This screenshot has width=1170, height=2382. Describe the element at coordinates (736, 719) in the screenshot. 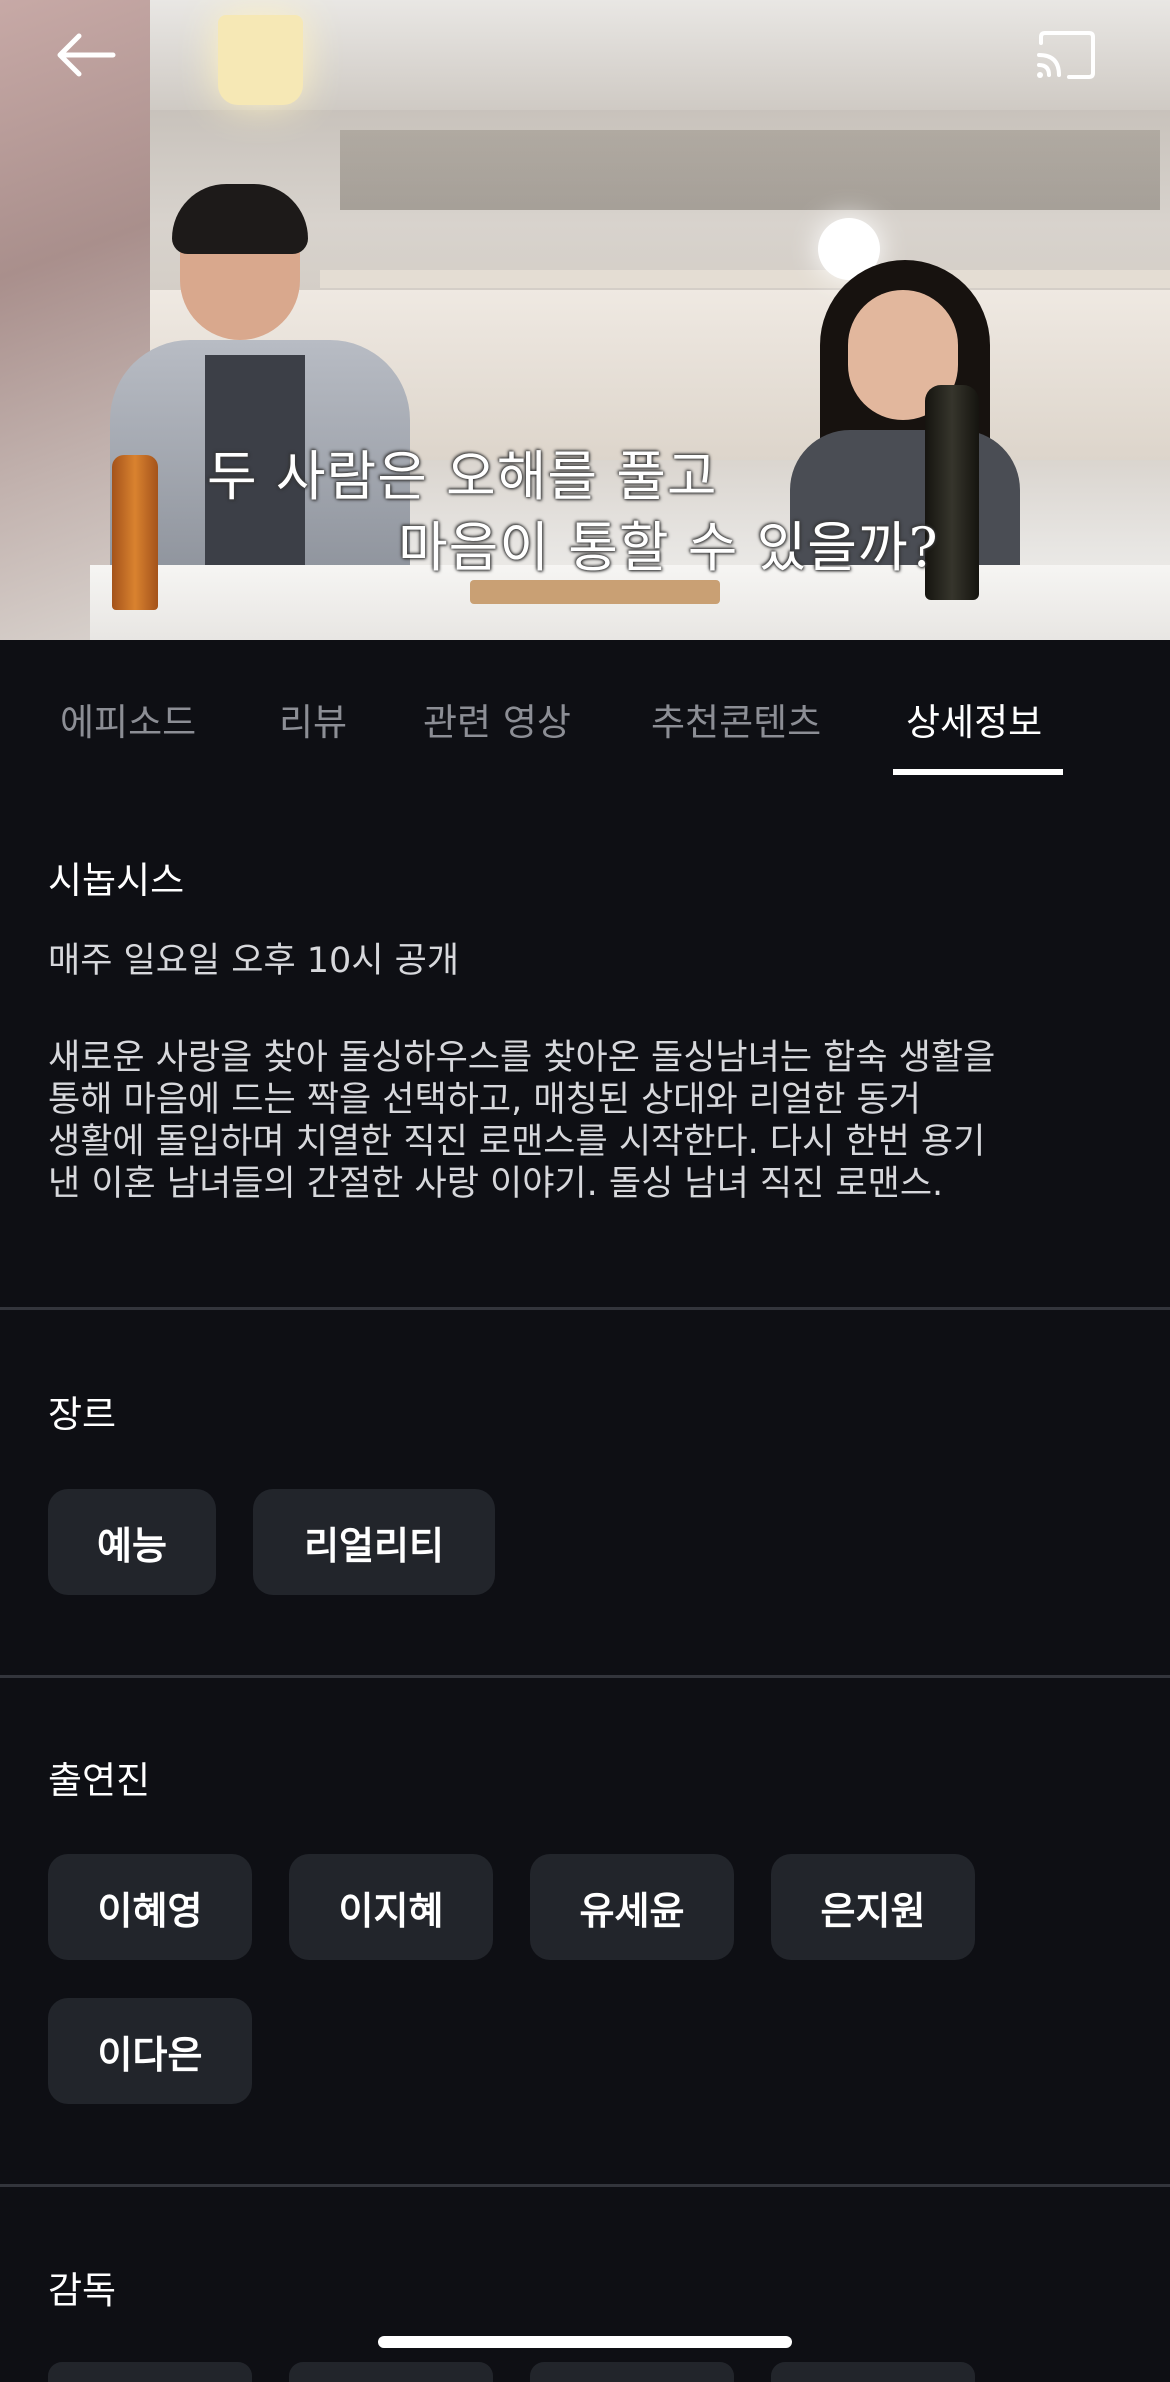

I see `tab-recommended: 추천콘텐츠` at that location.